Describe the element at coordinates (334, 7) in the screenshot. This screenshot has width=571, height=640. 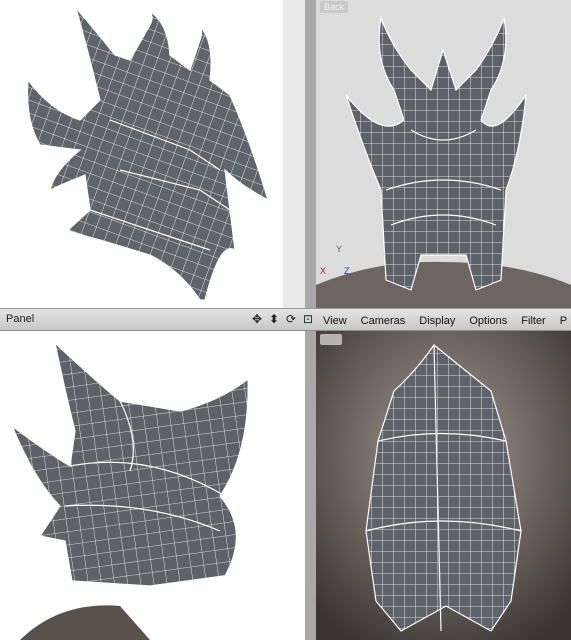
I see `camera-label: Back` at that location.